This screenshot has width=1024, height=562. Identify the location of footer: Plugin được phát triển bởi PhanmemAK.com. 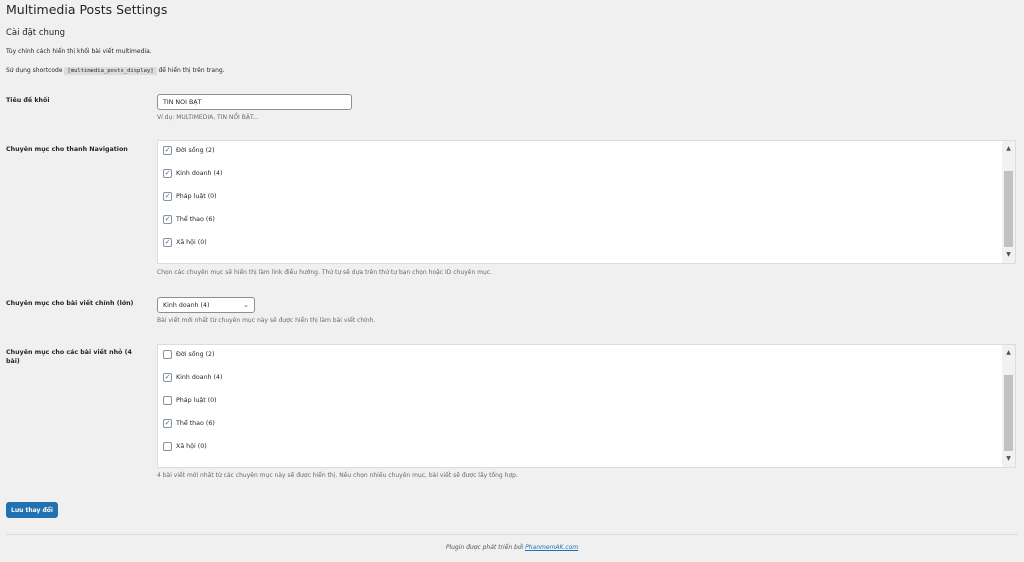
(512, 547).